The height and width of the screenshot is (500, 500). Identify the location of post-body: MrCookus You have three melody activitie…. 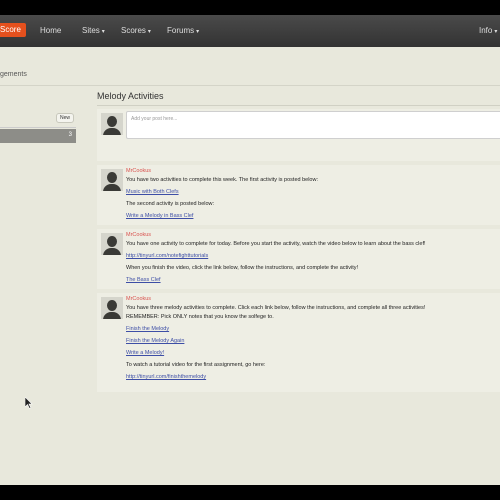
(313, 338).